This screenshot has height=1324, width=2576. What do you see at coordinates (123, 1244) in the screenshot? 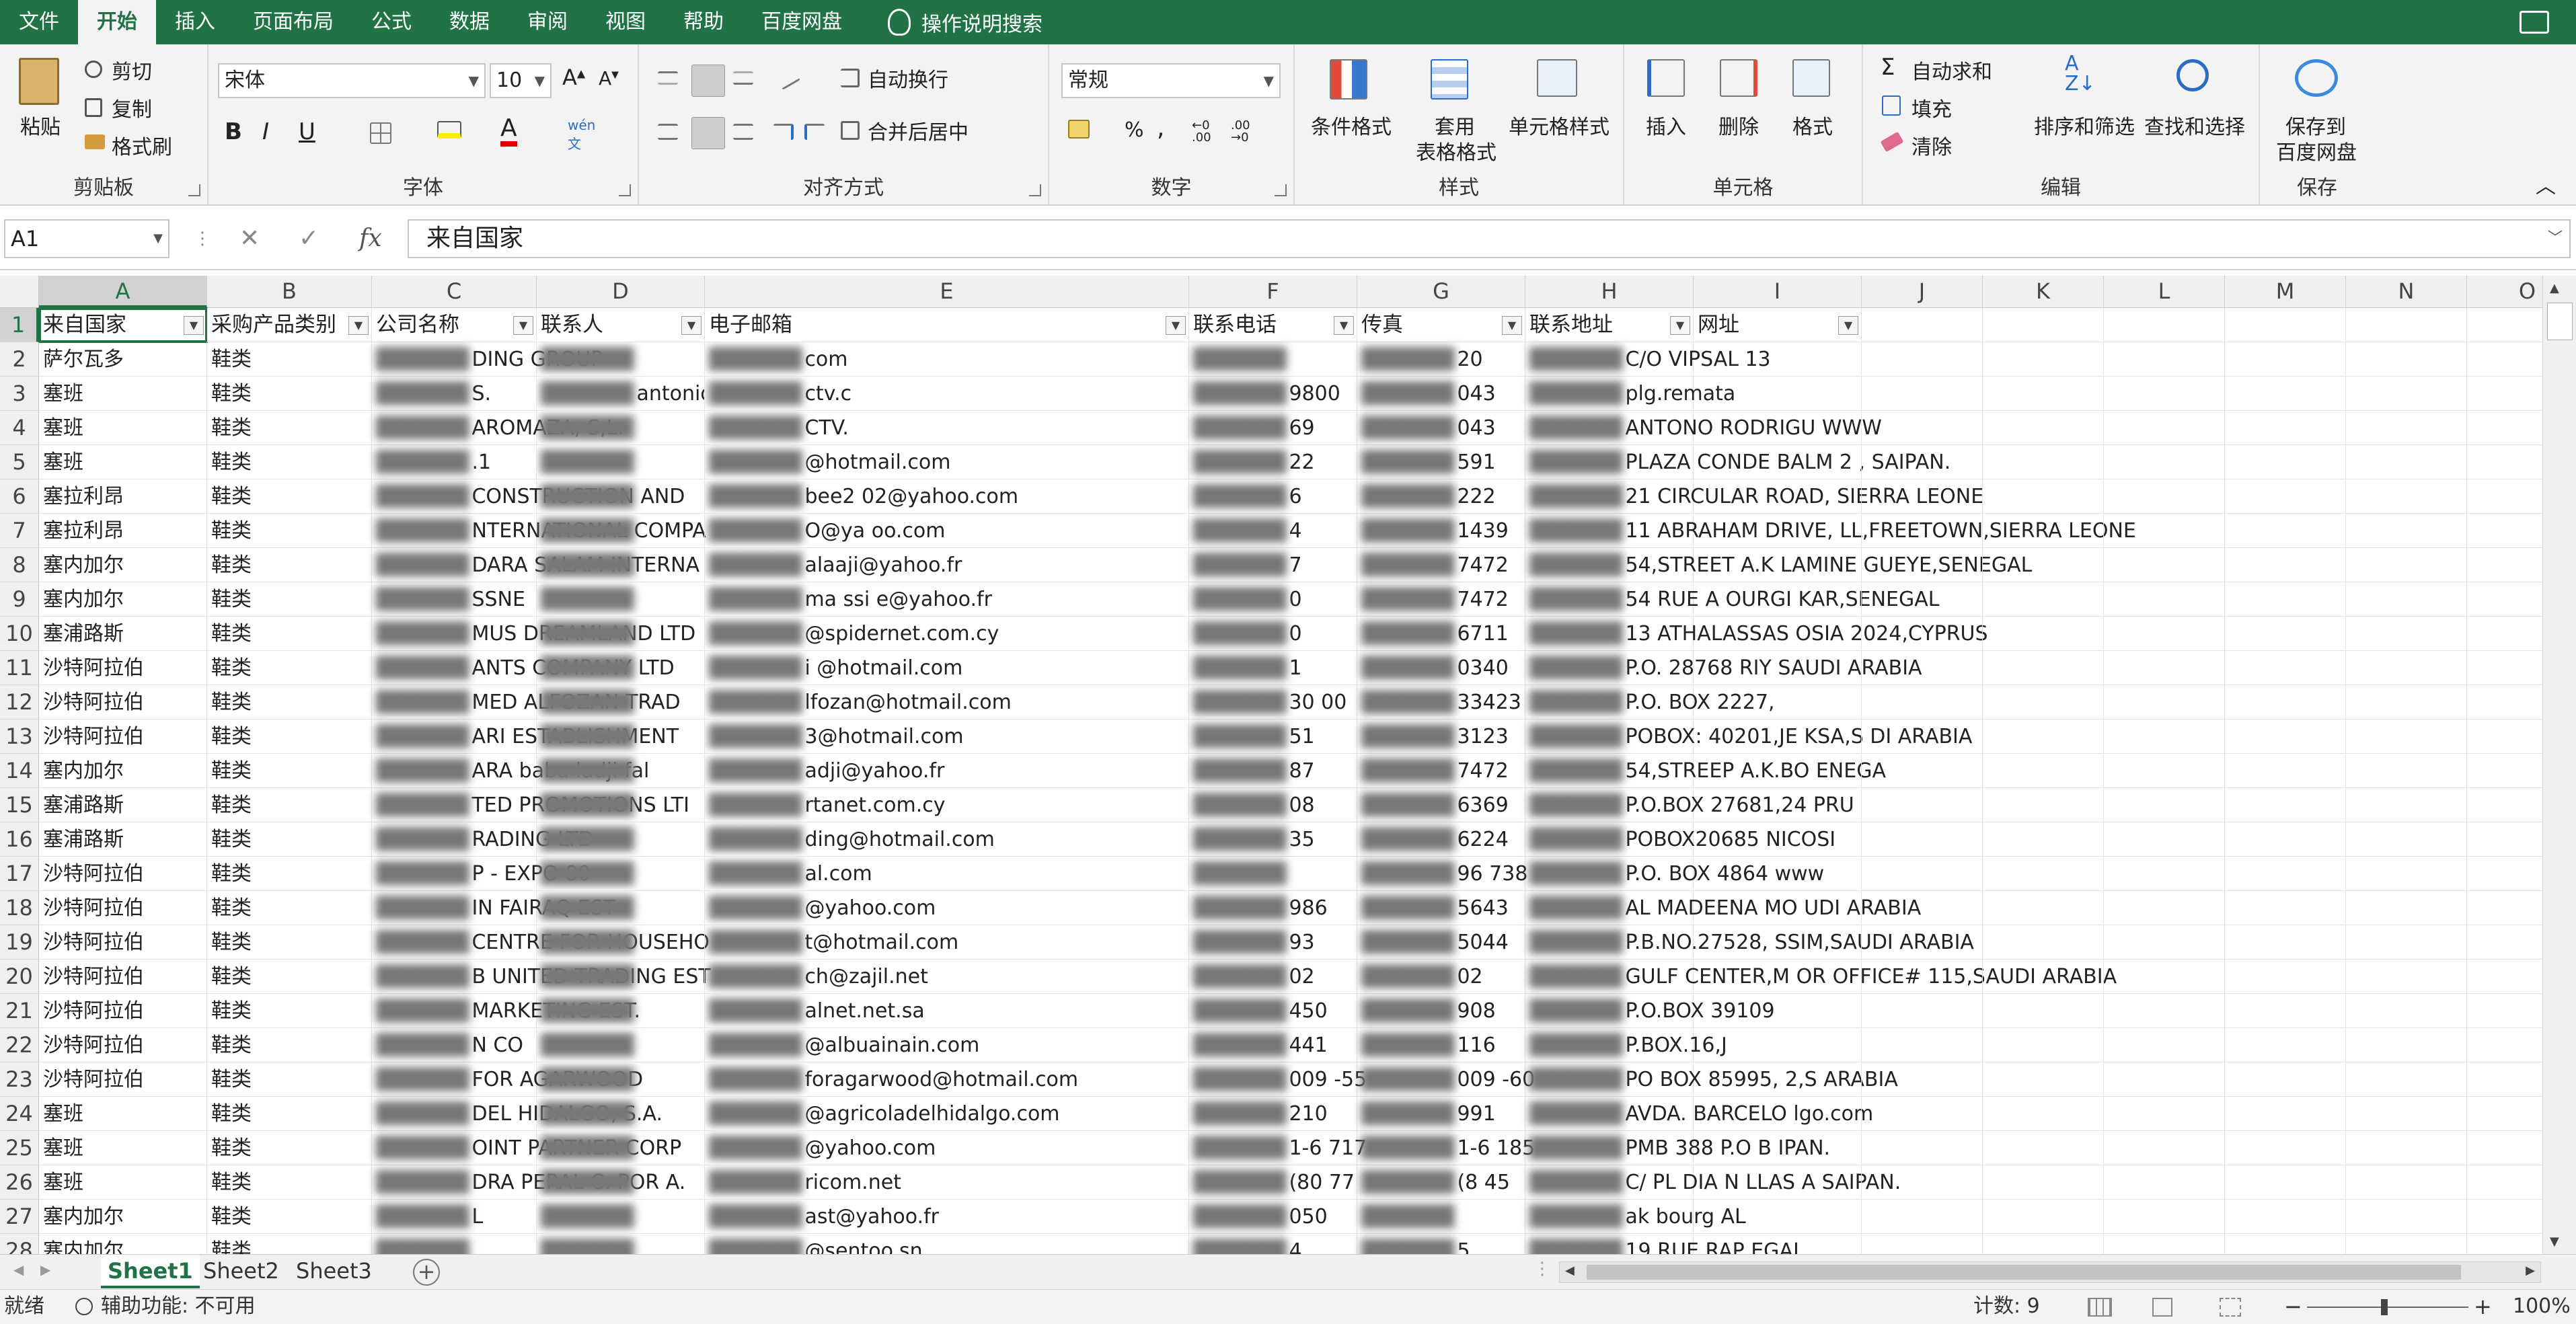
I see `table-cell: 塞内加尔` at bounding box center [123, 1244].